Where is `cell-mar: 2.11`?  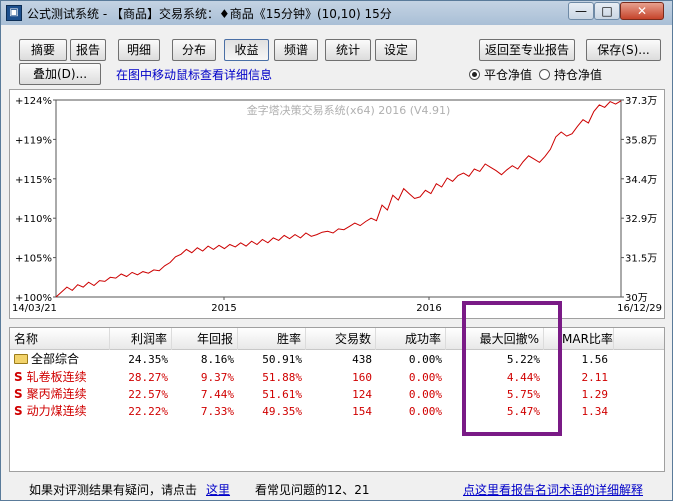
cell-mar: 2.11 is located at coordinates (595, 377).